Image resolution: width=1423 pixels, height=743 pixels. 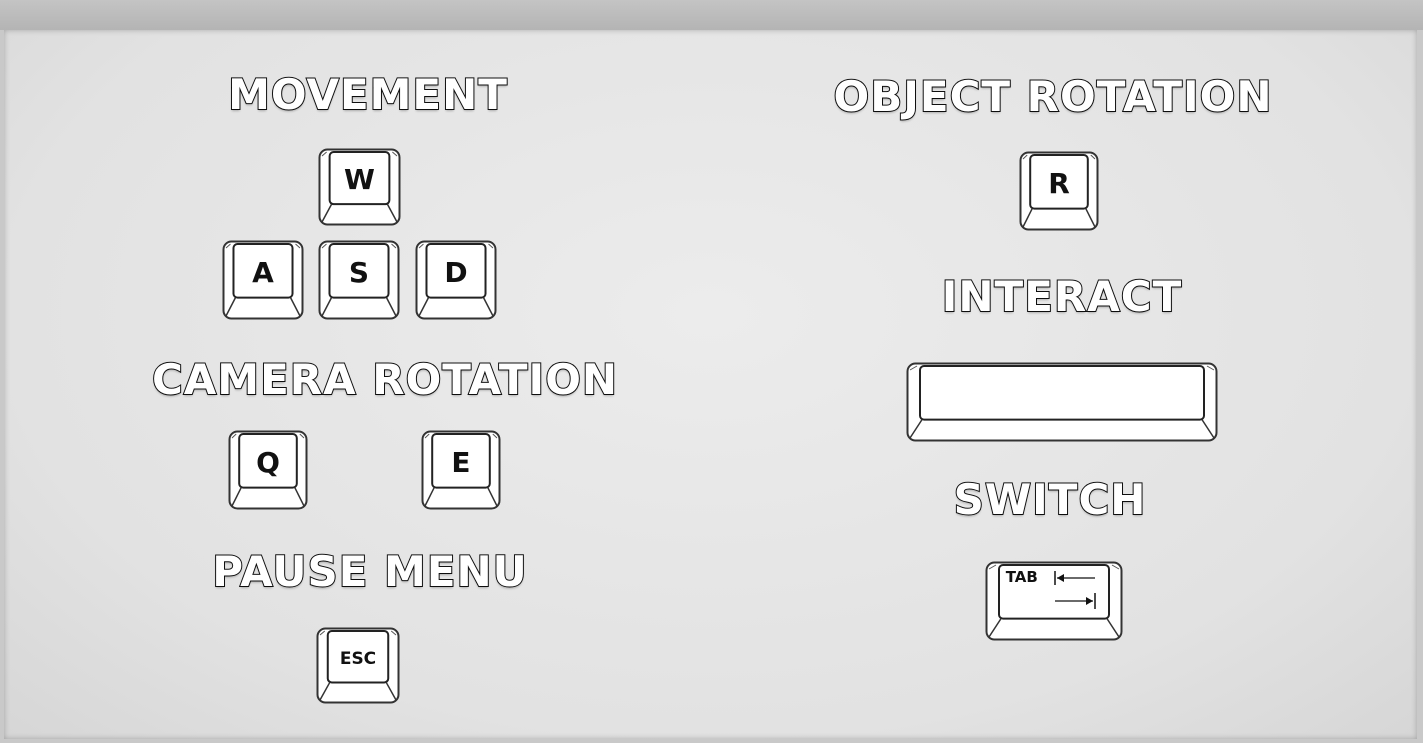 I want to click on spacebar-key, so click(x=1062, y=402).